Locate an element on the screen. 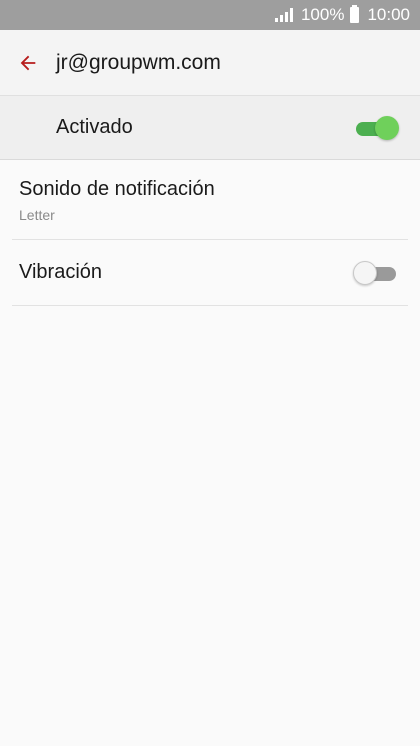 The image size is (420, 746). status-time: 10:00 is located at coordinates (388, 14).